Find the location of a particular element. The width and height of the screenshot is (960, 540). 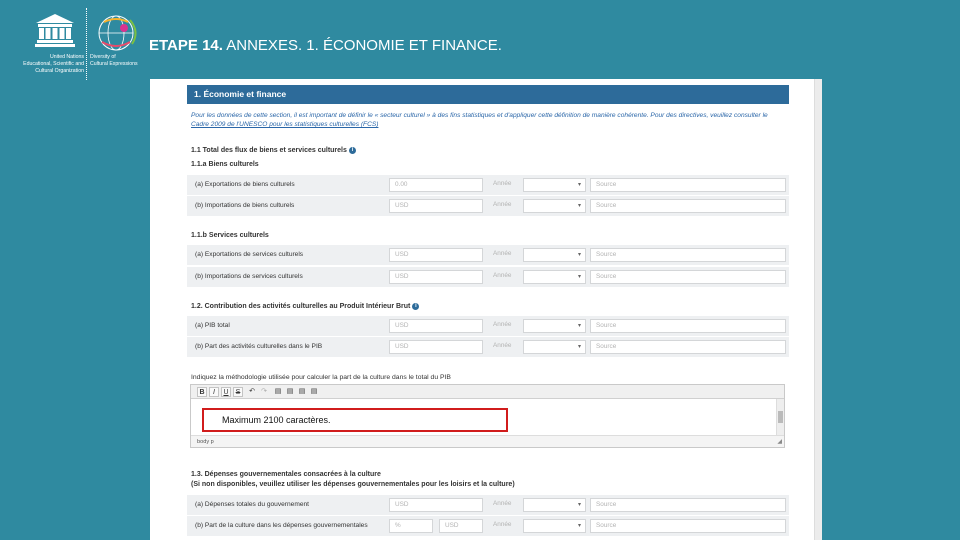

row-label: (a) PIB total is located at coordinates (212, 325).